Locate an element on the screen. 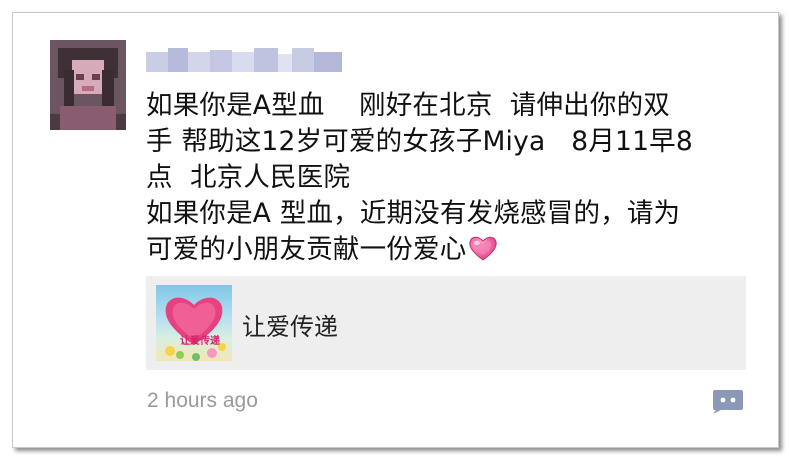 This screenshot has width=789, height=458. link-thumbnail: 让爱传递 is located at coordinates (194, 323).